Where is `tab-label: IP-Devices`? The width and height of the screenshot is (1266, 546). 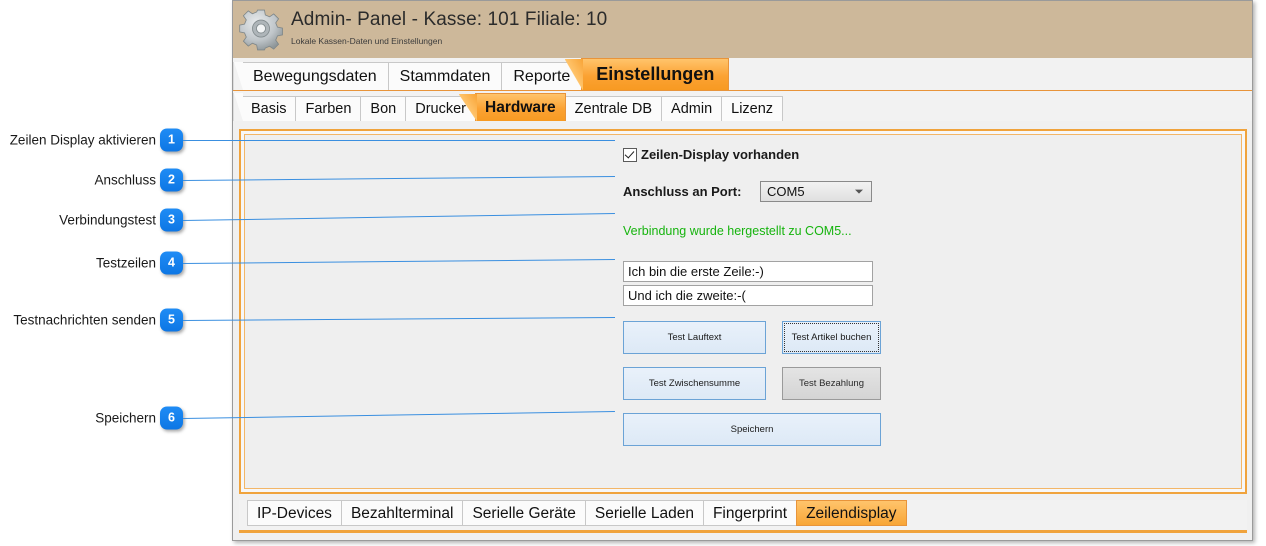 tab-label: IP-Devices is located at coordinates (294, 513).